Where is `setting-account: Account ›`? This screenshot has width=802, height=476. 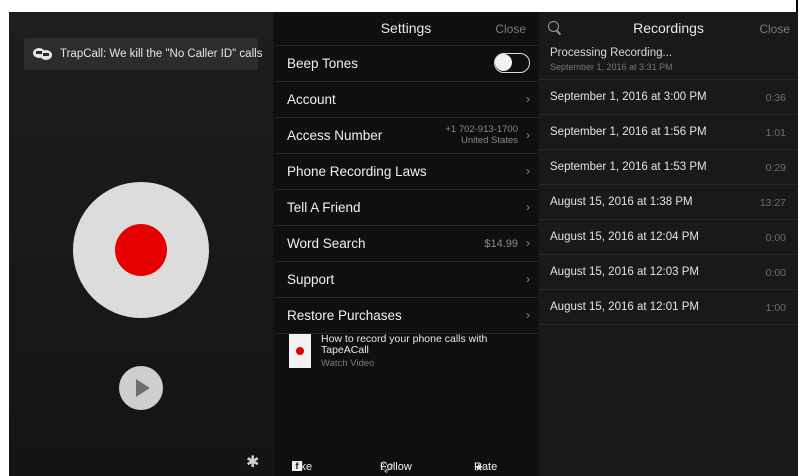
setting-account: Account › is located at coordinates (406, 100).